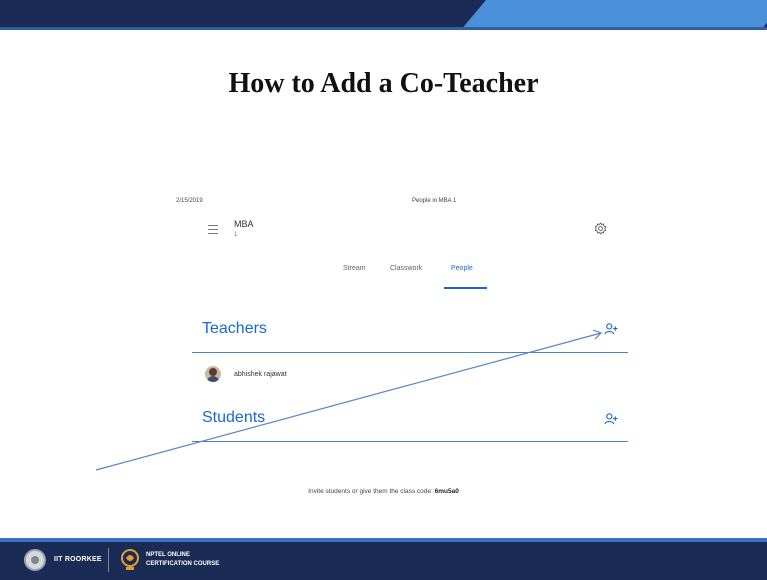 This screenshot has width=767, height=580. What do you see at coordinates (78, 559) in the screenshot?
I see `institute-name: IIT ROORKEE` at bounding box center [78, 559].